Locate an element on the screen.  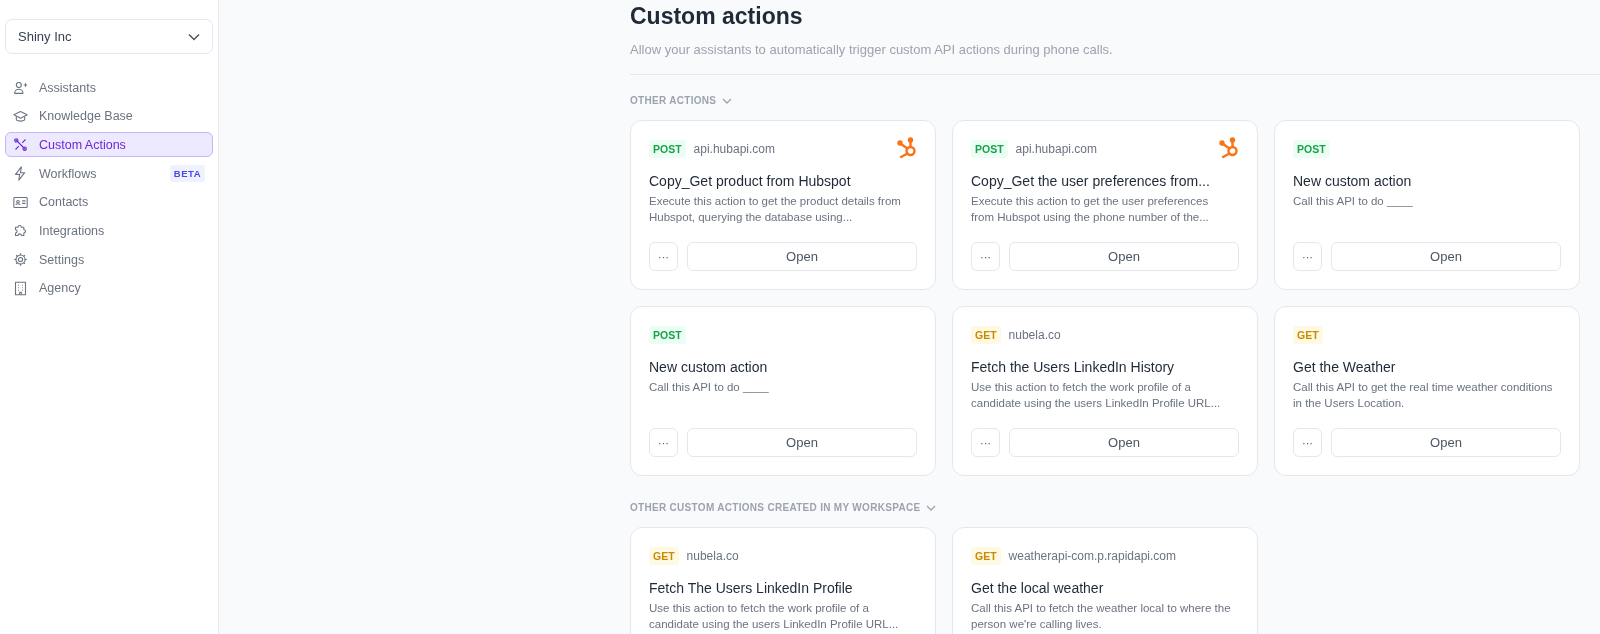
action-card: GET Get the Weather Call this API to get the real time weather conditions in the Users Location. ··· Open is located at coordinates (1427, 391).